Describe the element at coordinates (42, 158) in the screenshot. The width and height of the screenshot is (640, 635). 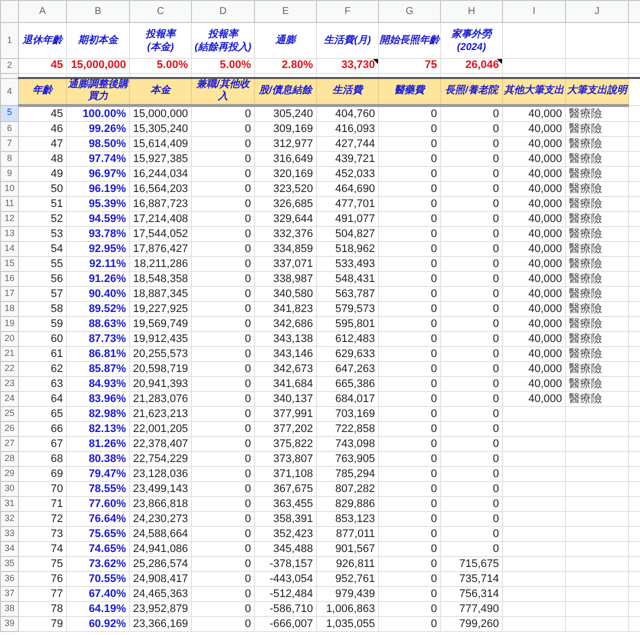
I see `table-cell: 48` at that location.